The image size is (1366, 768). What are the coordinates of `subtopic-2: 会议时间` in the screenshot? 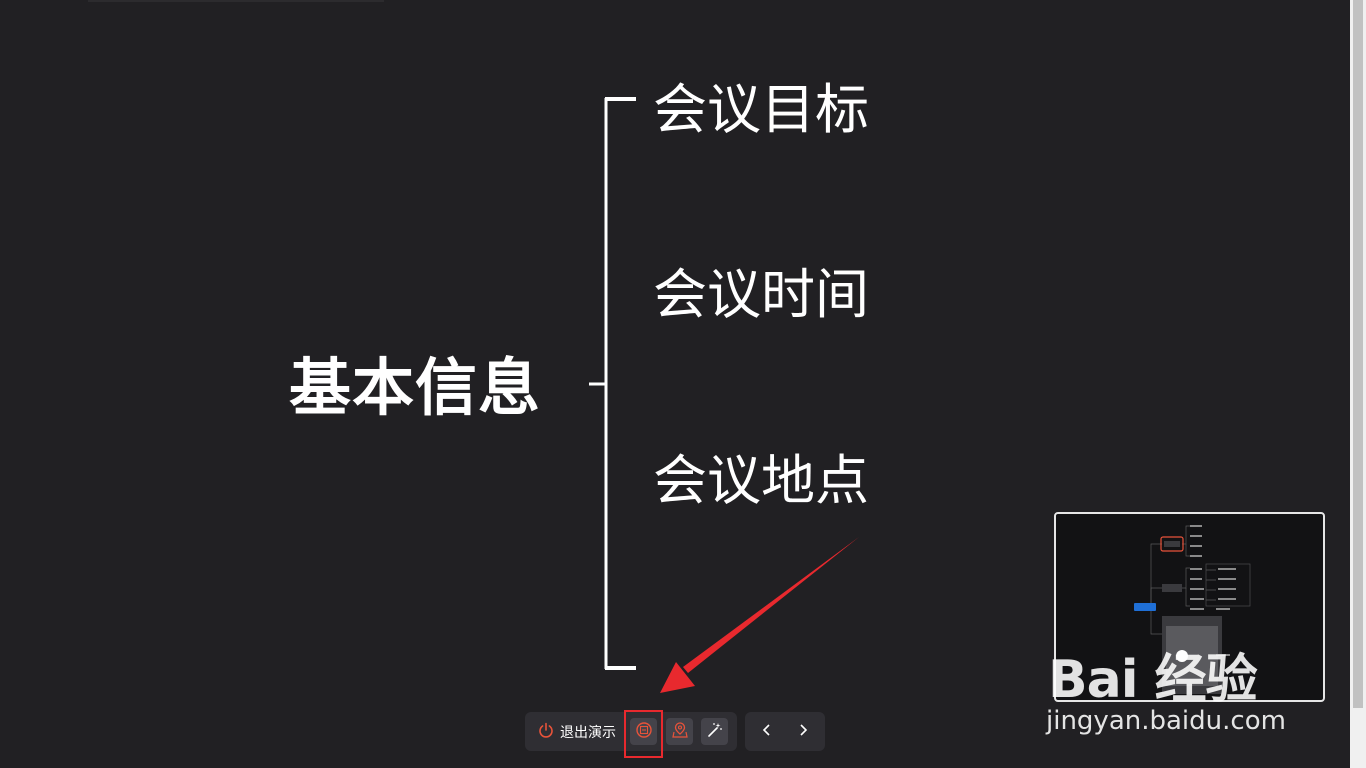 It's located at (761, 295).